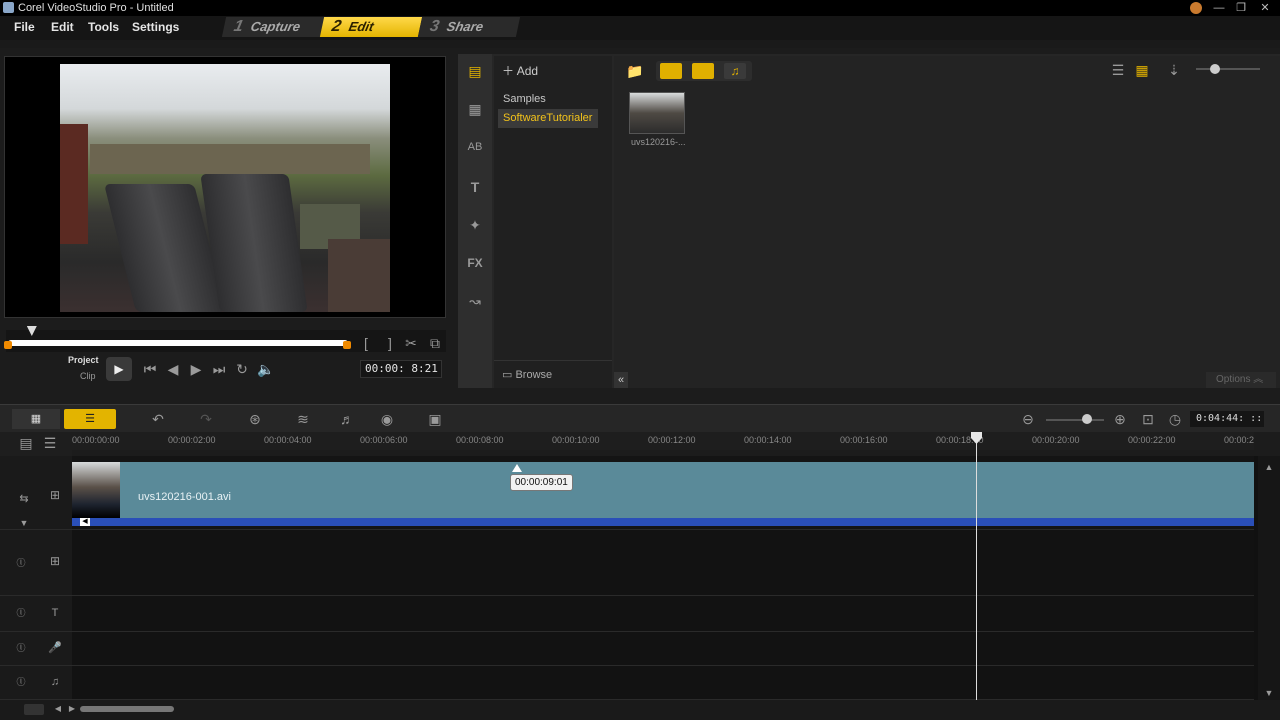 The height and width of the screenshot is (720, 1280). What do you see at coordinates (173, 369) in the screenshot?
I see `previous-frame-icon: ◀` at bounding box center [173, 369].